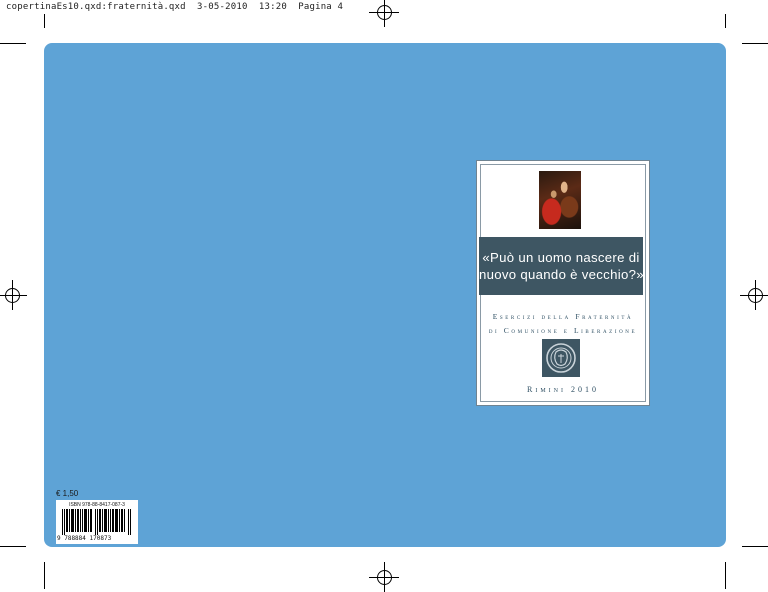 This screenshot has width=768, height=592. Describe the element at coordinates (13, 43) in the screenshot. I see `crop-mark-tl-h` at that location.